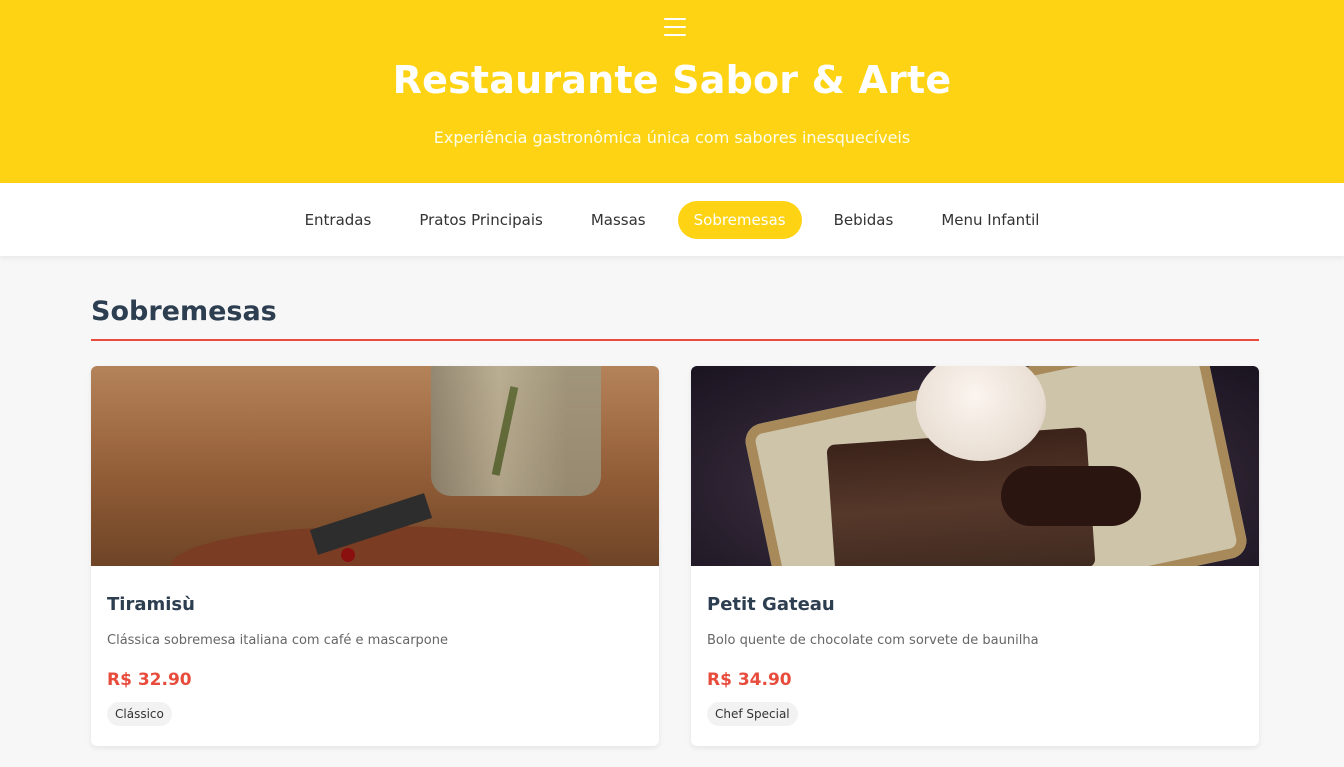 The width and height of the screenshot is (1344, 767). What do you see at coordinates (771, 604) in the screenshot?
I see `item-name: Petit Gateau` at bounding box center [771, 604].